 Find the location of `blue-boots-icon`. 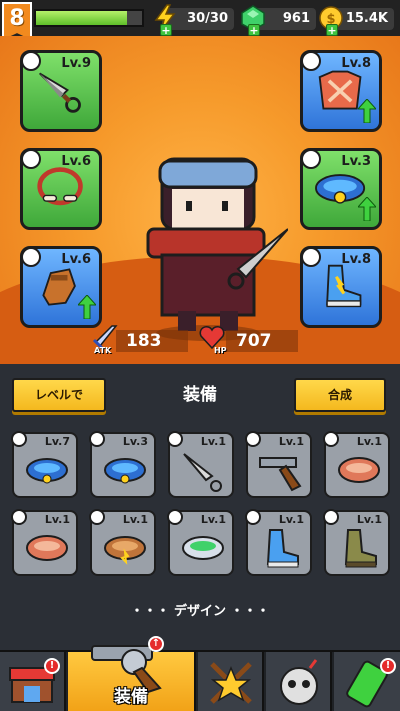

blue-boots-icon is located at coordinates (282, 548).